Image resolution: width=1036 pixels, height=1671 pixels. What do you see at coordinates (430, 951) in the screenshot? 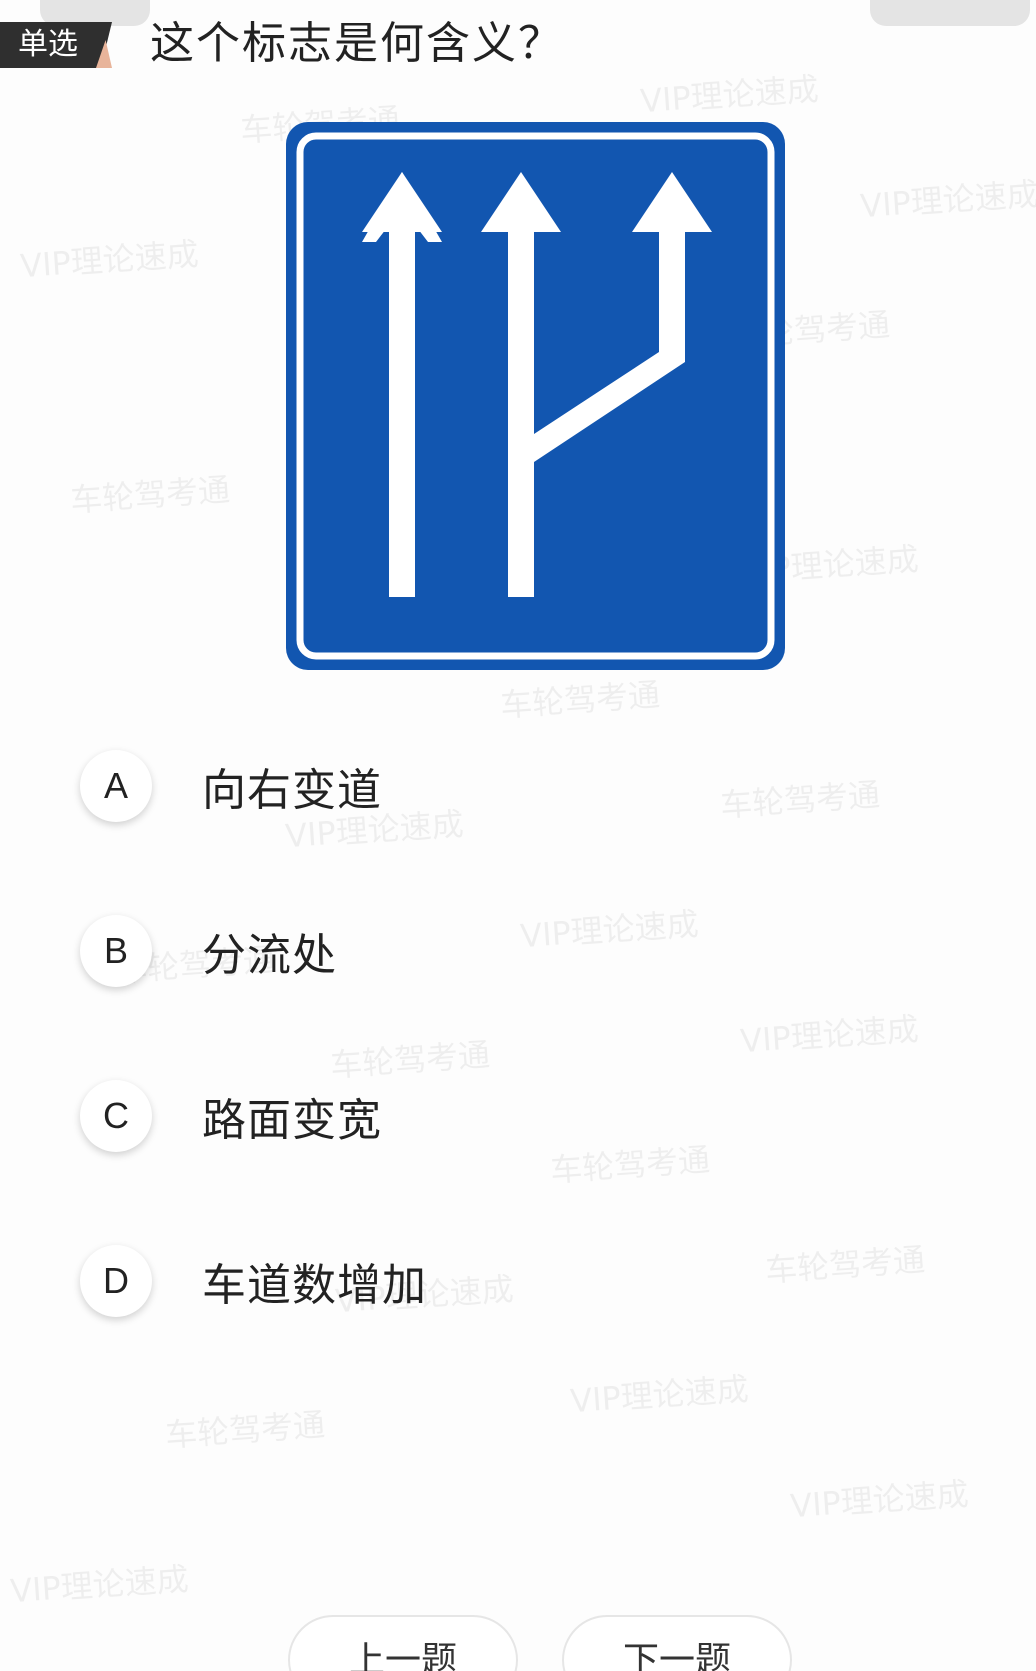
I see `option-b: B 分流处` at bounding box center [430, 951].